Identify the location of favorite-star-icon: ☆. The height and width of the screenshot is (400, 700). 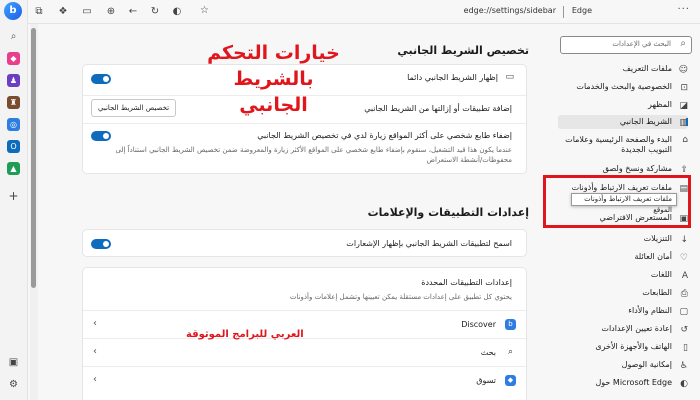
(204, 10).